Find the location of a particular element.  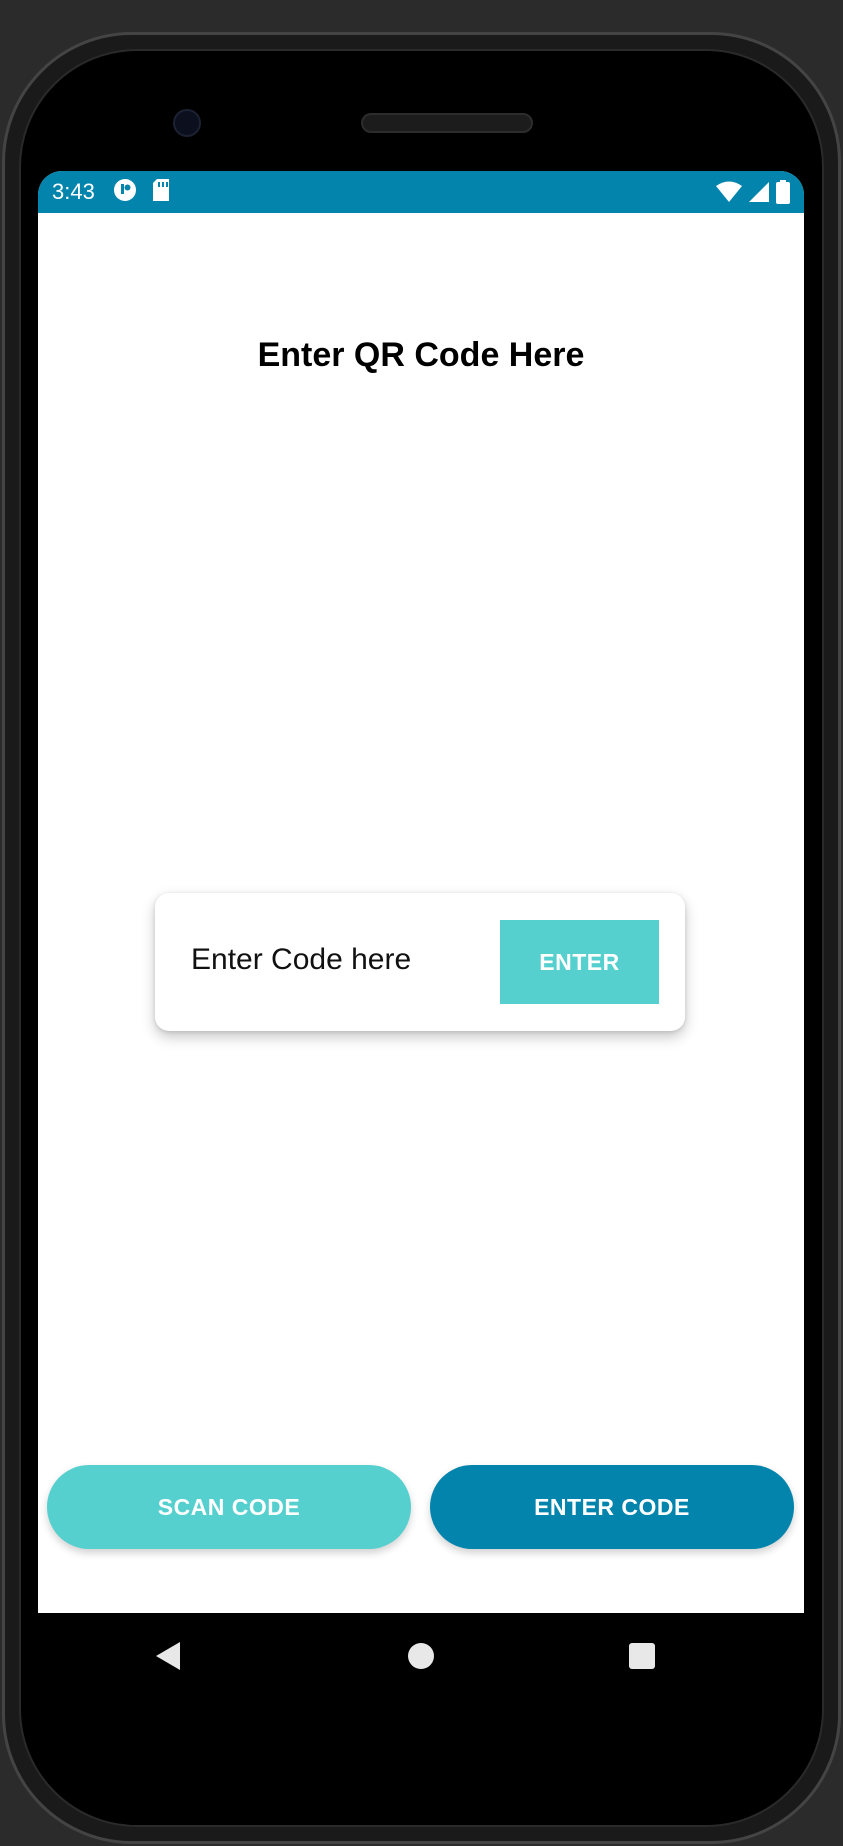

earpiece-speaker is located at coordinates (447, 123).